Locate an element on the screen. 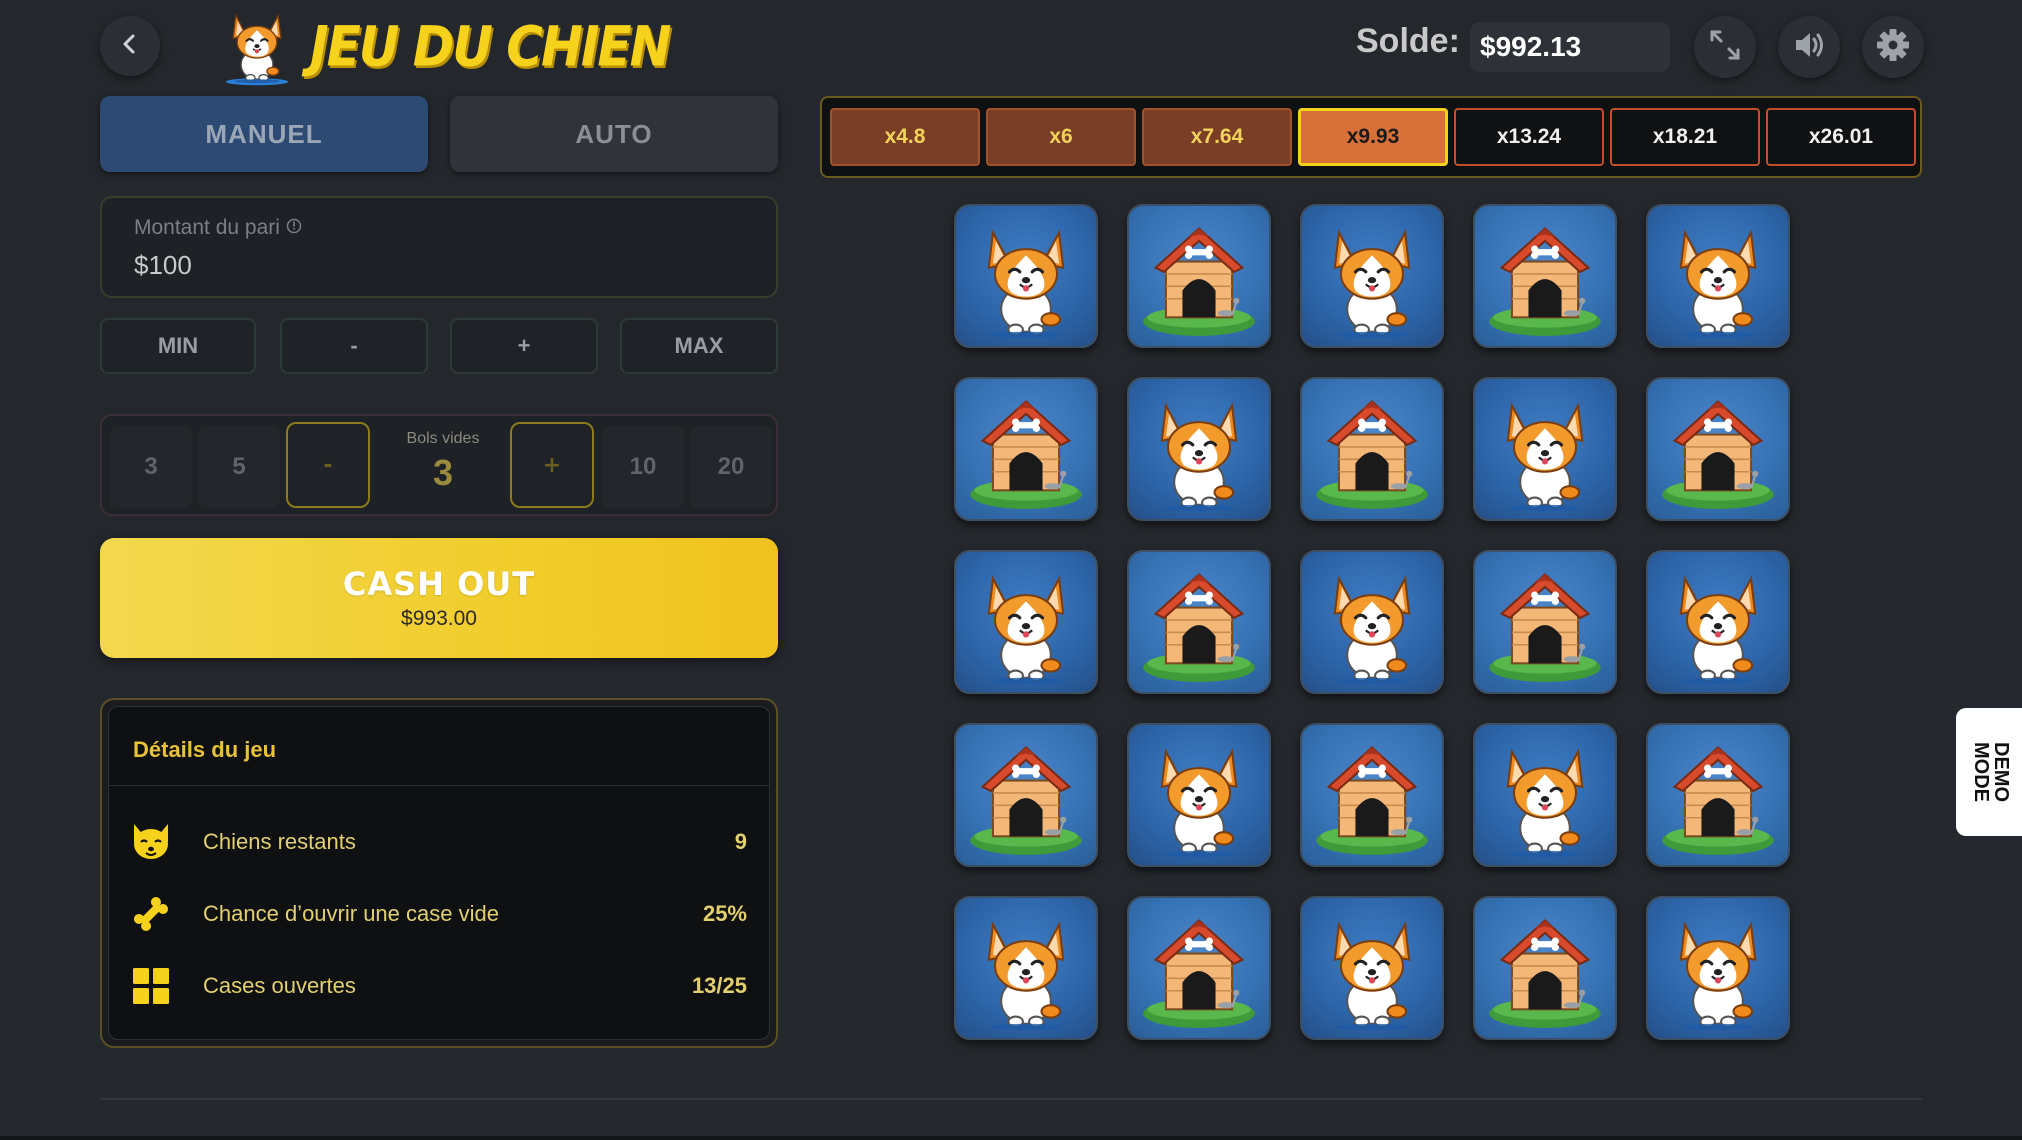 The image size is (2022, 1140). gear-icon is located at coordinates (1893, 47).